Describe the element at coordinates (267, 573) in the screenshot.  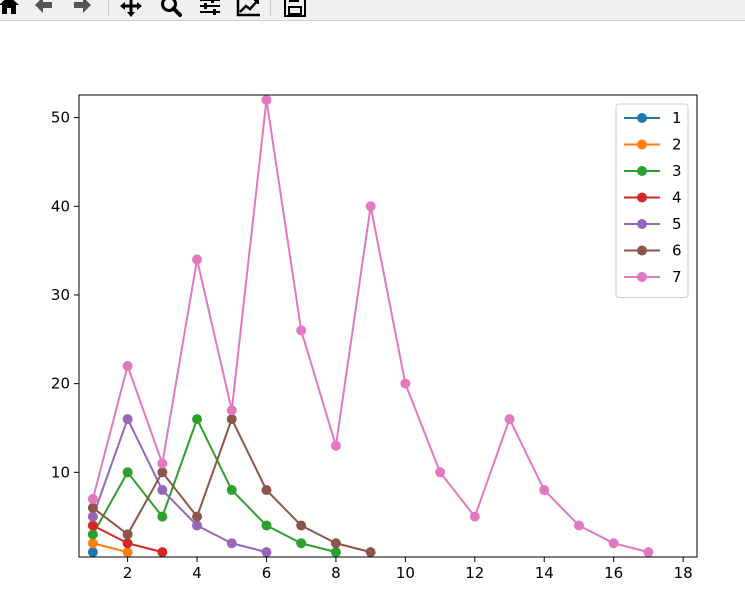
I see `x-tick-label: 6` at that location.